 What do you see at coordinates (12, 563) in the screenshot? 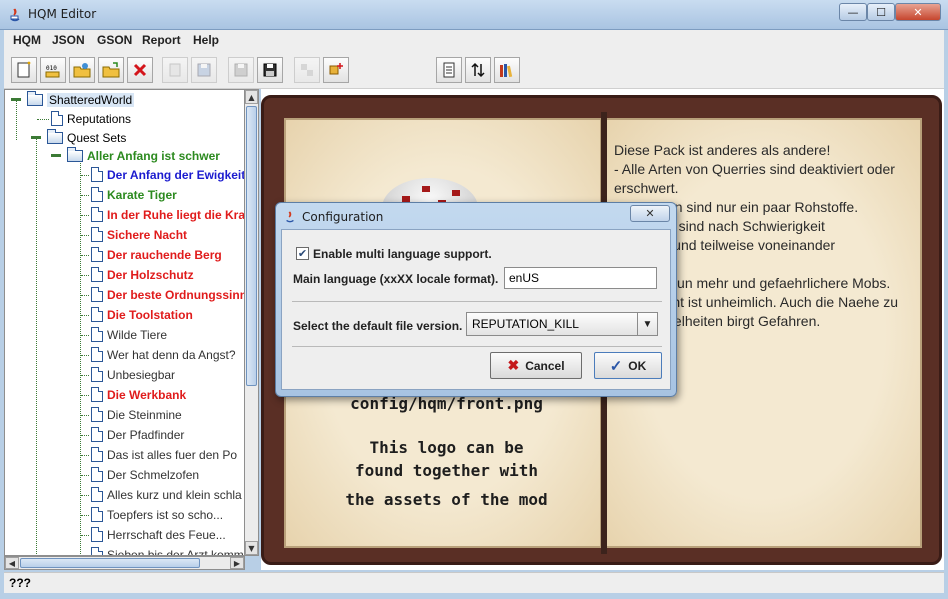
I see `scroll-left-arrow: ◀` at bounding box center [12, 563].